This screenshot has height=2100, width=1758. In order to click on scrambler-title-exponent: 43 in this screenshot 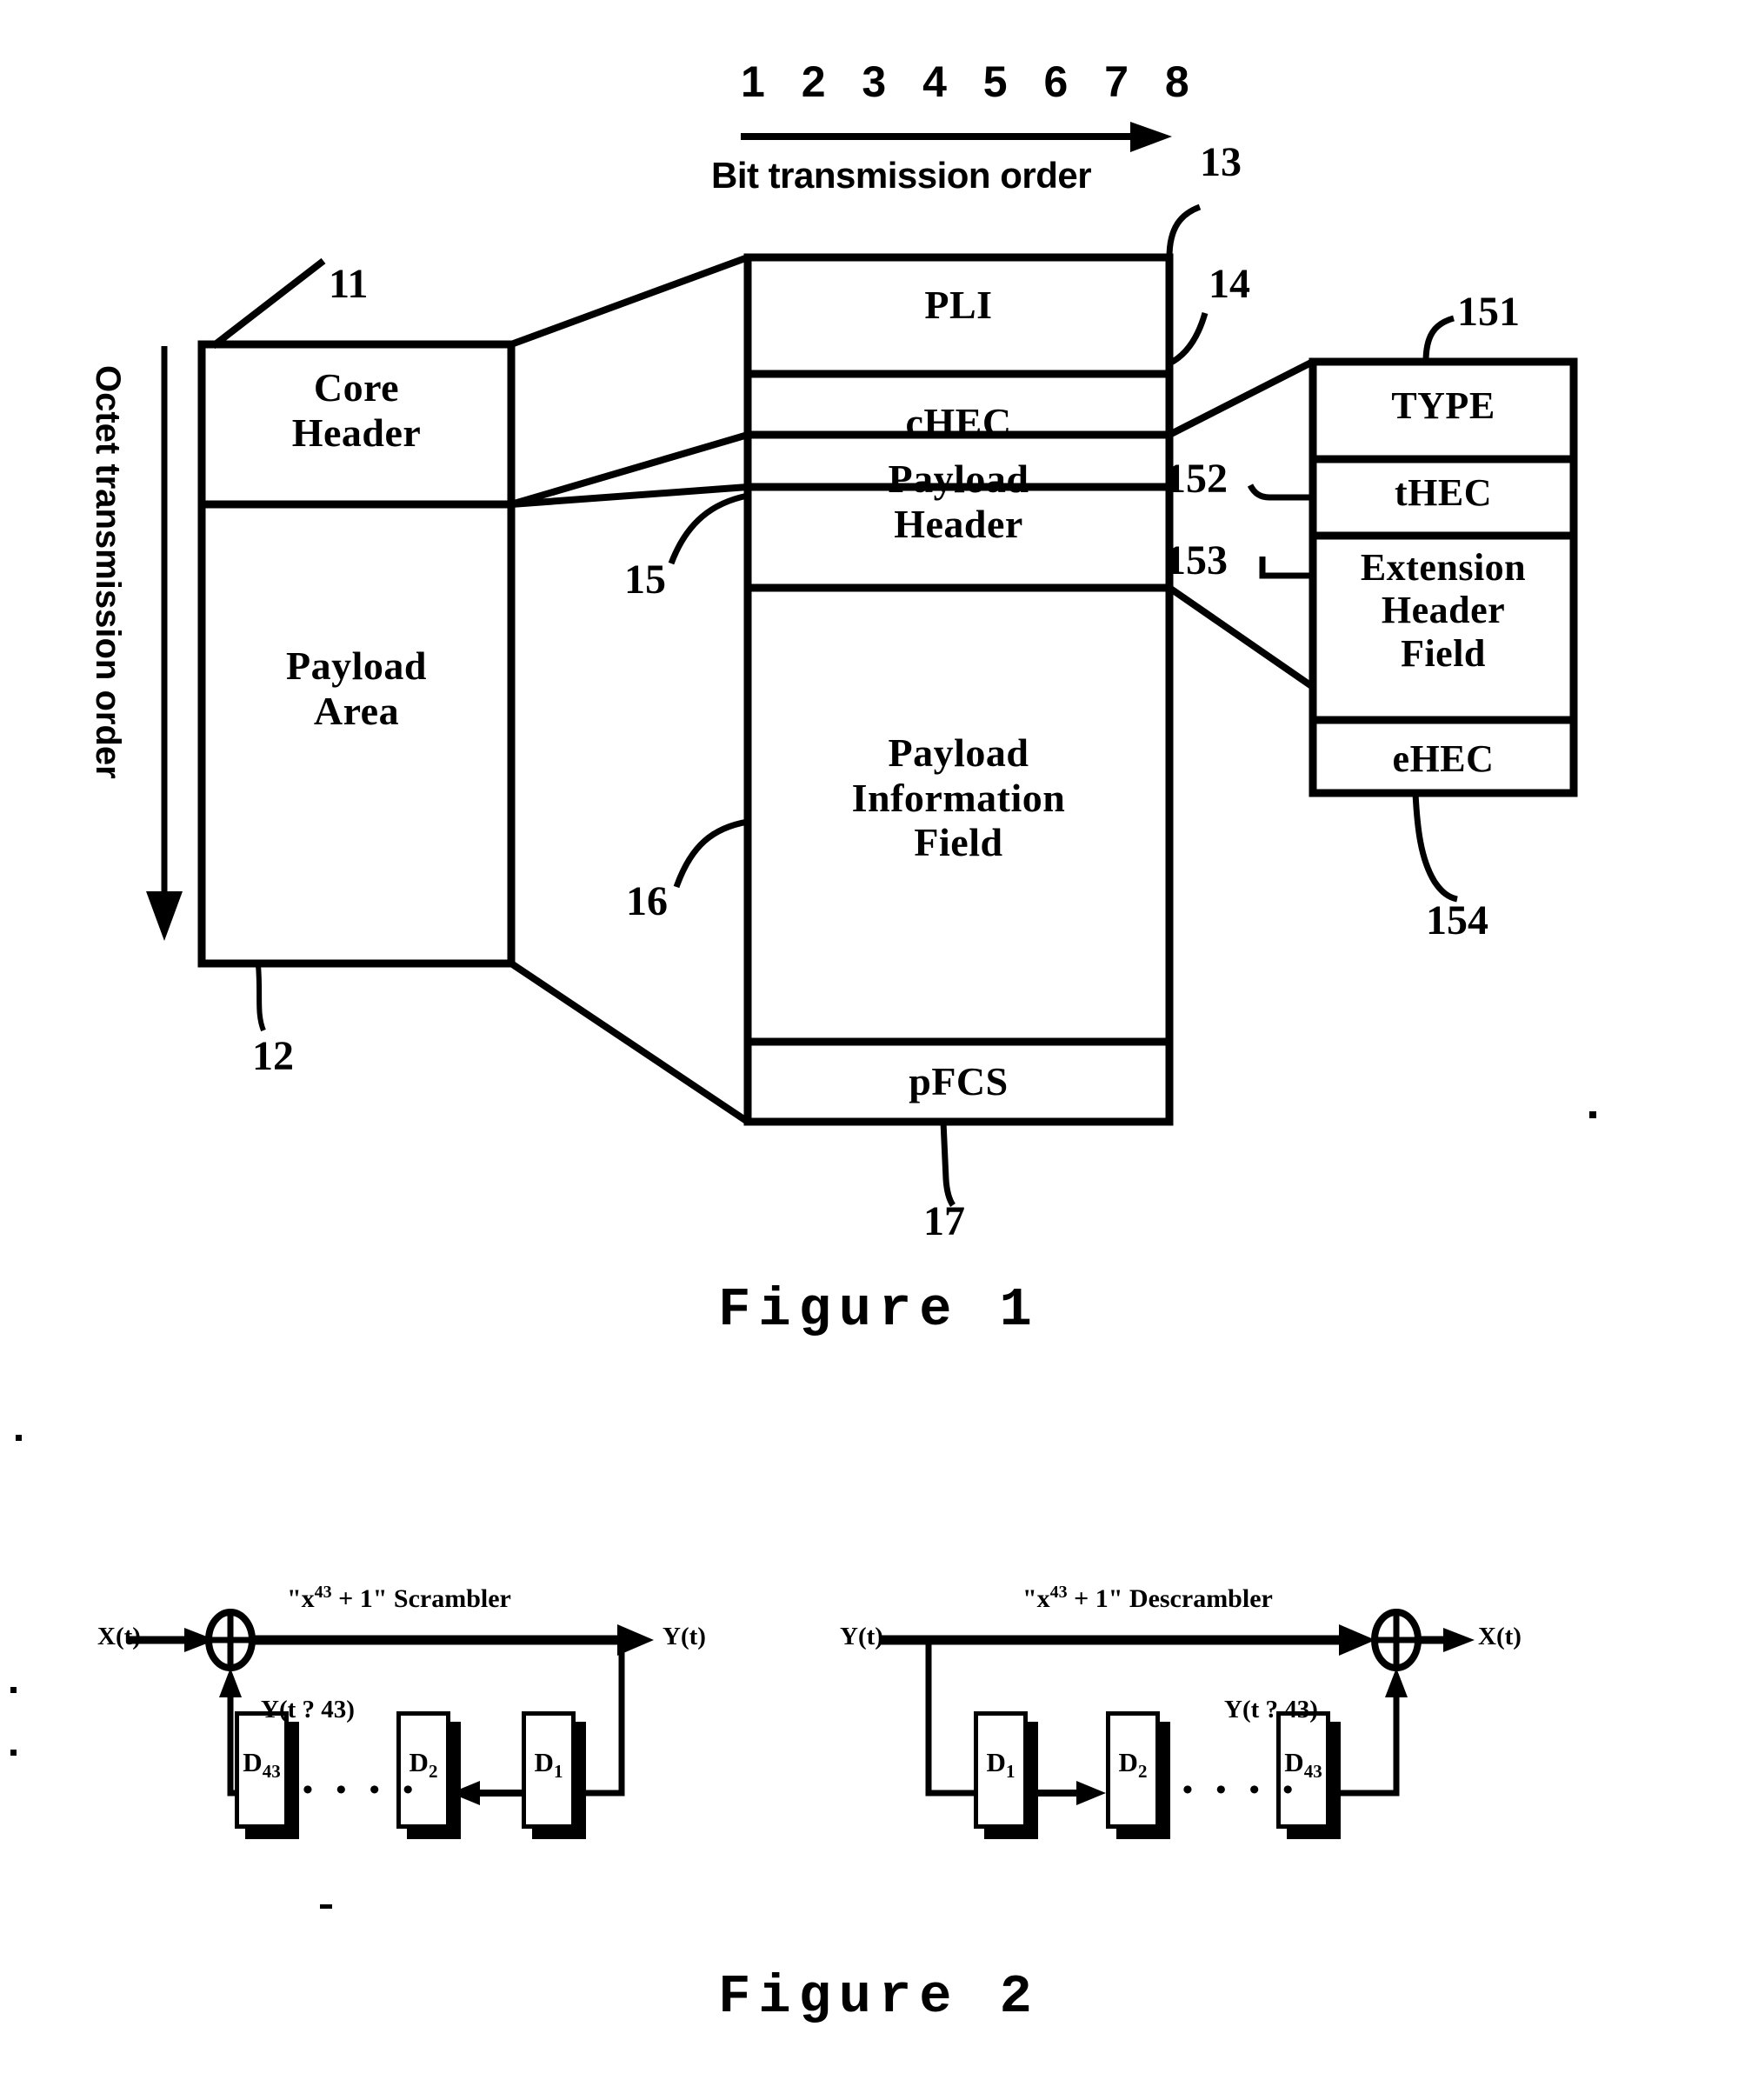, I will do `click(323, 1592)`.